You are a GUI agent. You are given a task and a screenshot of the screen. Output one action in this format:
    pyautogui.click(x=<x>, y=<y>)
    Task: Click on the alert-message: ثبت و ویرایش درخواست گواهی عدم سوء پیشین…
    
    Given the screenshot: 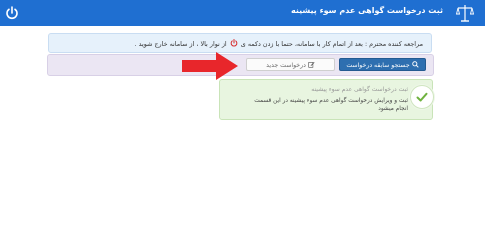 What is the action you would take?
    pyautogui.click(x=331, y=105)
    